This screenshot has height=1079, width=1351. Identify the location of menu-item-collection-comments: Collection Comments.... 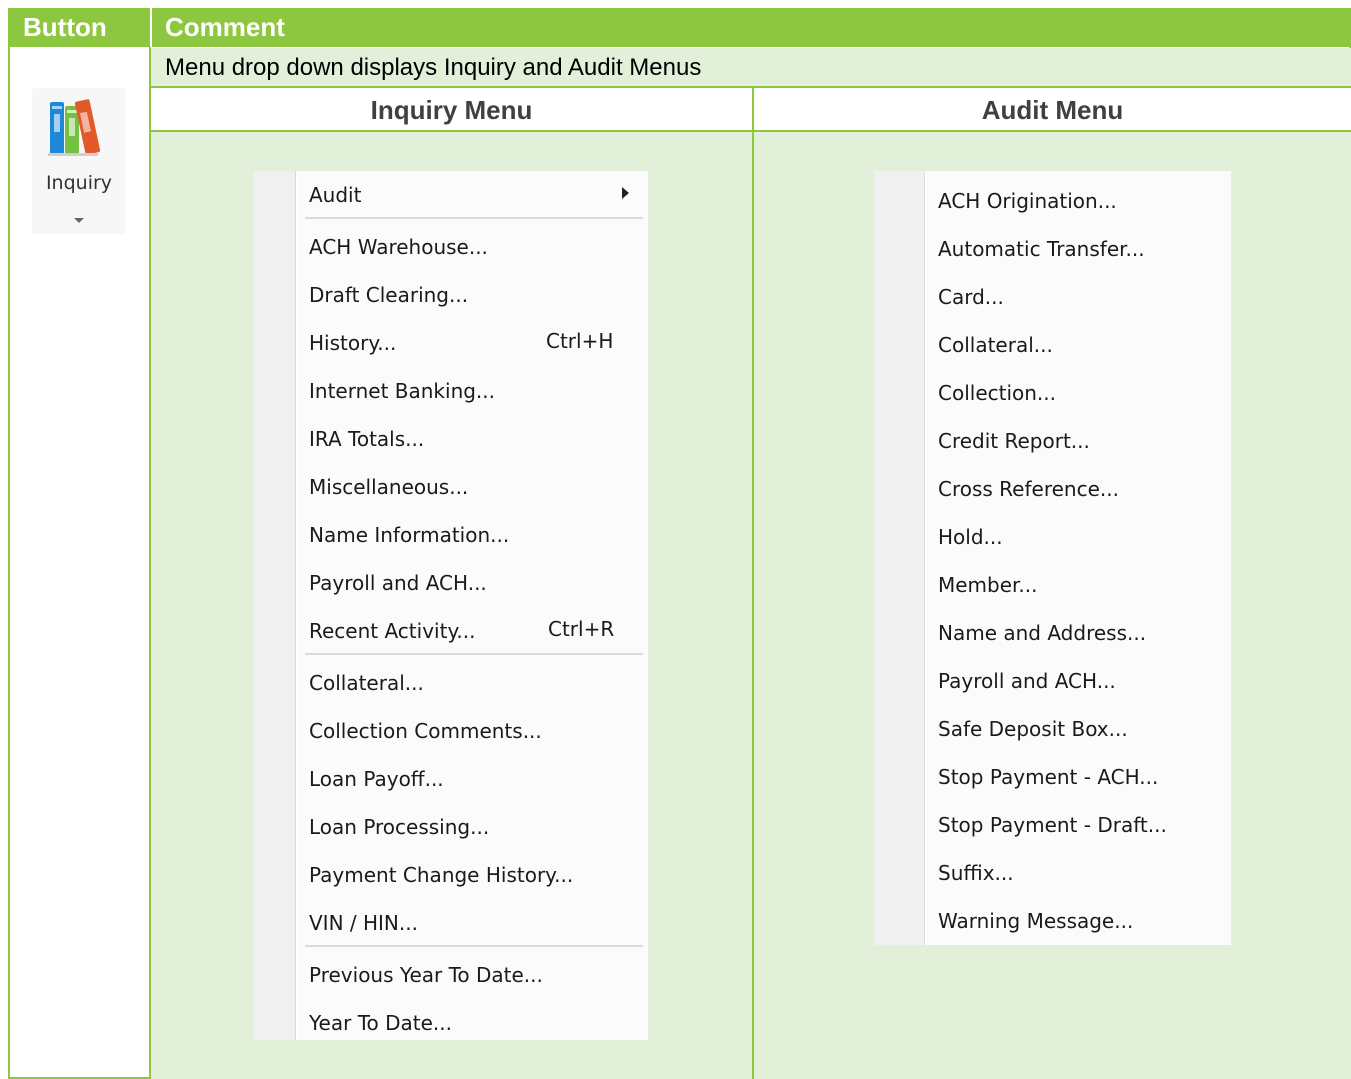
(425, 731).